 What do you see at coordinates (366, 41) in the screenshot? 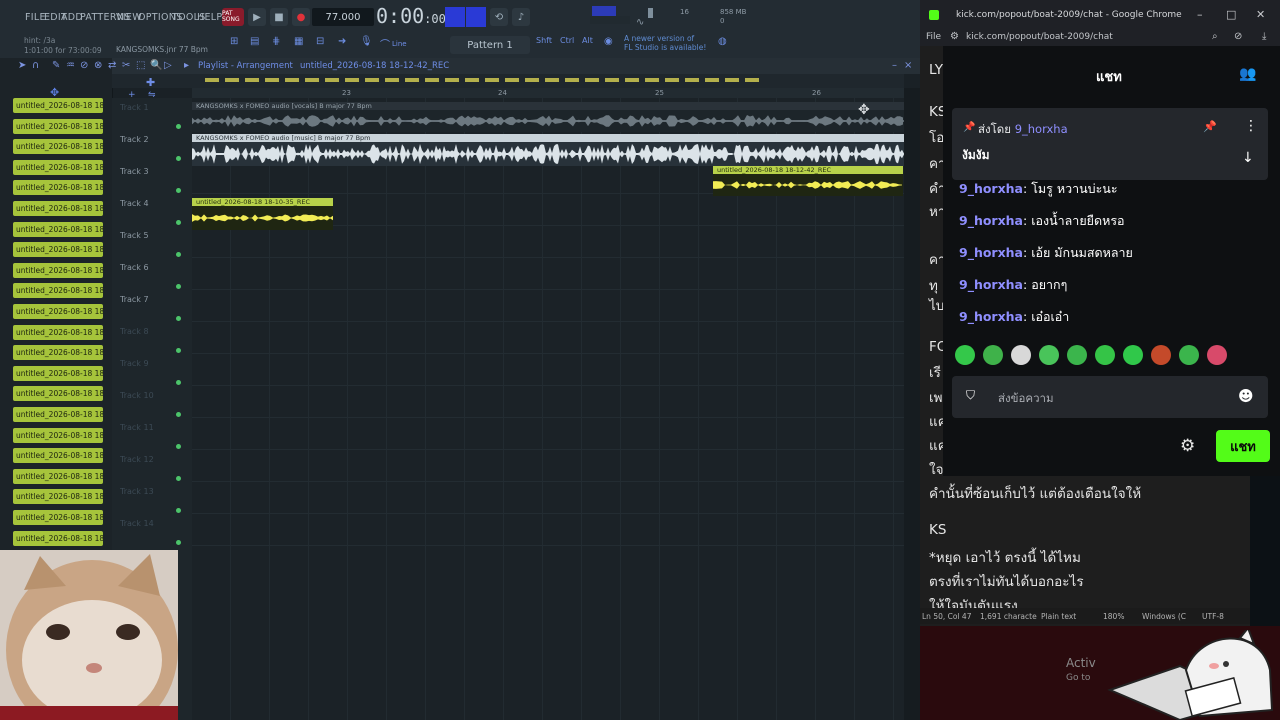
I see `mic-icon: 🎙` at bounding box center [366, 41].